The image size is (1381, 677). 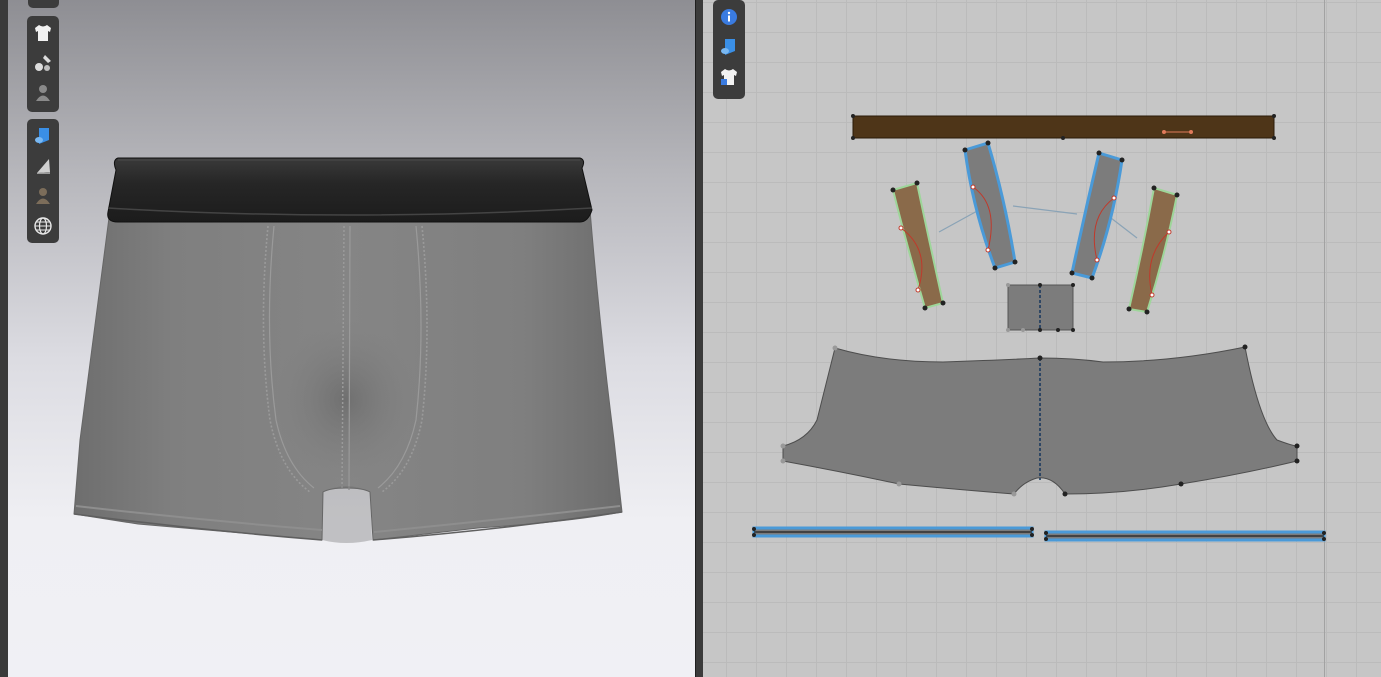 What do you see at coordinates (990, 205) in the screenshot?
I see `pattern-piece-front-left-center` at bounding box center [990, 205].